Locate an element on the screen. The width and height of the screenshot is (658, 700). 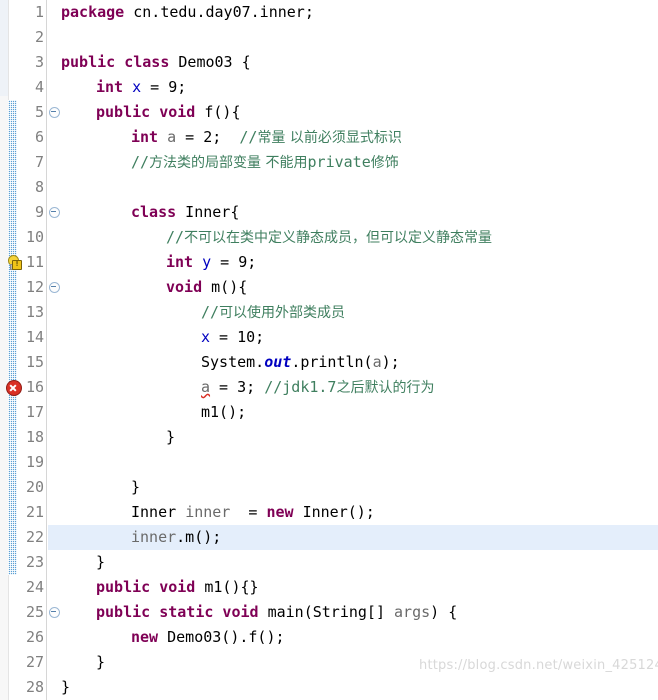
code-token: Inner{ is located at coordinates (208, 212).